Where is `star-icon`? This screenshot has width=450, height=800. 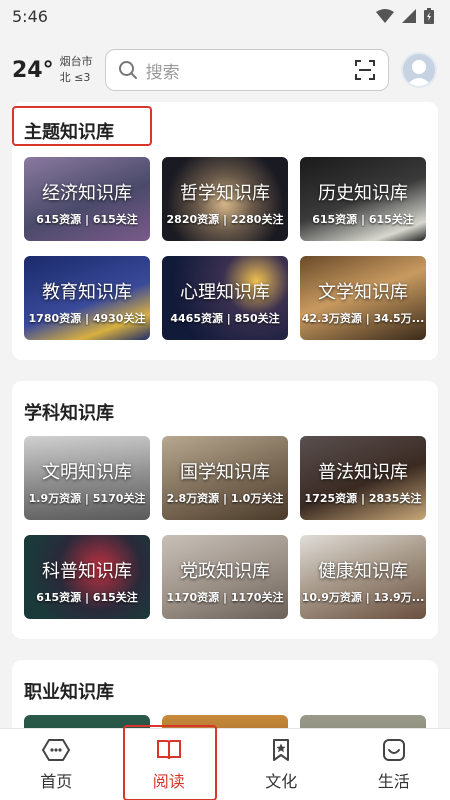 star-icon is located at coordinates (281, 749).